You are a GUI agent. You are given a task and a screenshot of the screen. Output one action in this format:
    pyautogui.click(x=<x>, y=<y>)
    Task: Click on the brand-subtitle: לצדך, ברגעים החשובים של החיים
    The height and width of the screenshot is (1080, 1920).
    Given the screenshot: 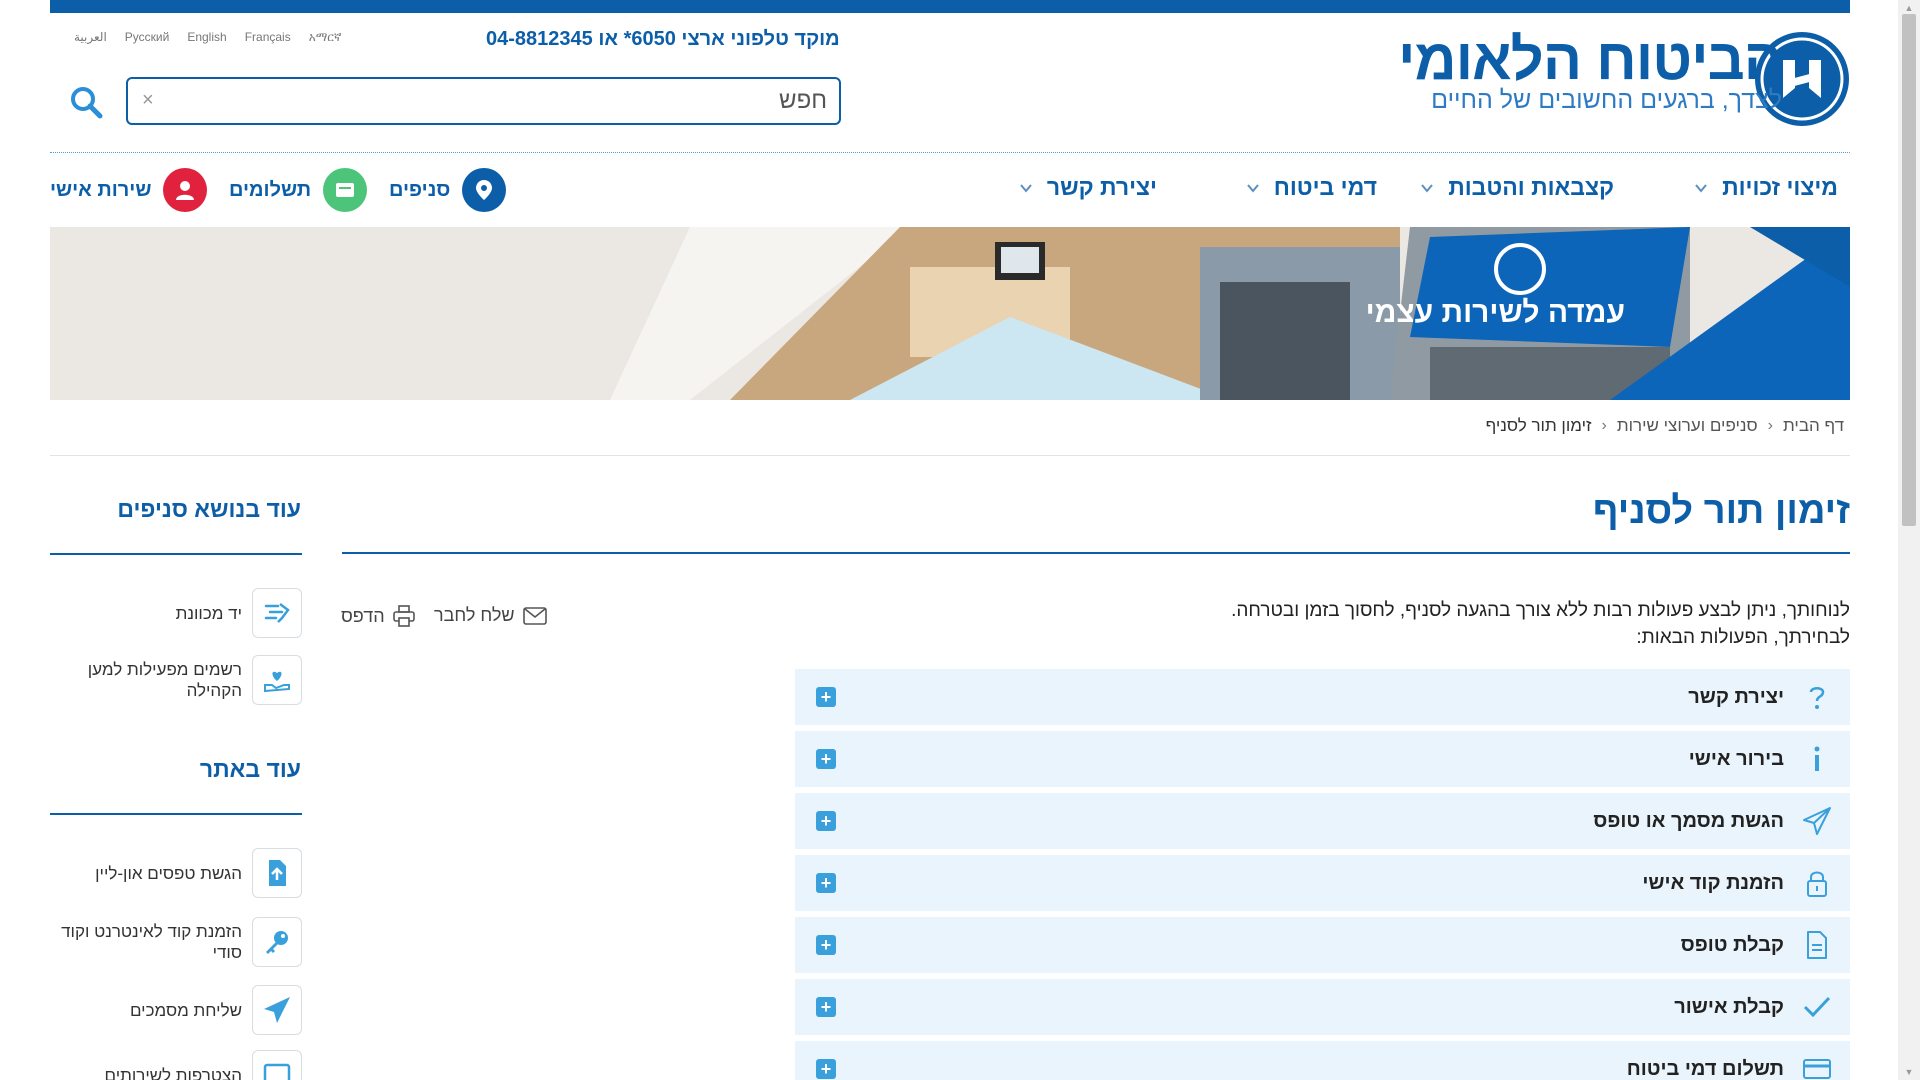 What is the action you would take?
    pyautogui.click(x=1606, y=100)
    